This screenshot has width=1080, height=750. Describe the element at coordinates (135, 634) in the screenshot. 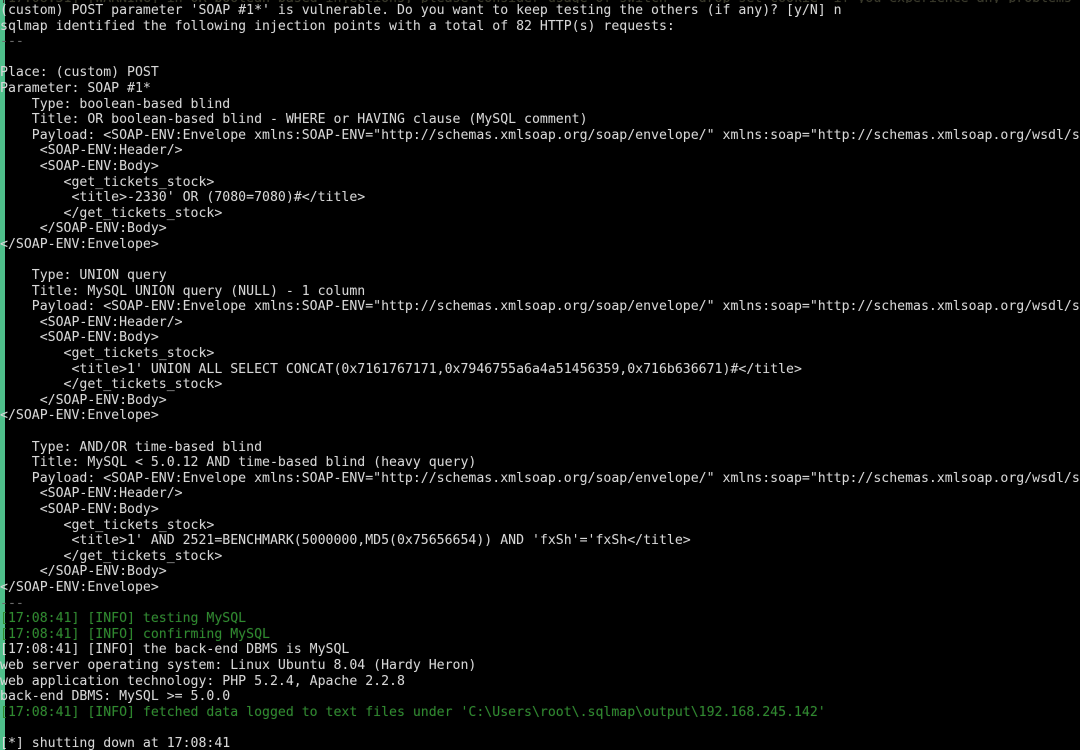

I see `console-line: [17:08:41] [INFO] confirming MySQL` at that location.